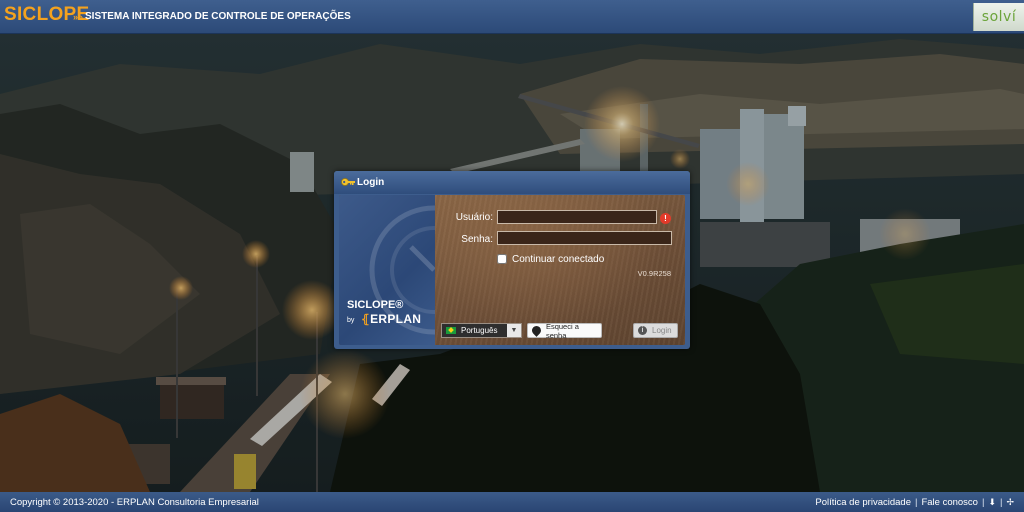 Image resolution: width=1024 pixels, height=512 pixels. I want to click on login-dialog-header: Login, so click(512, 182).